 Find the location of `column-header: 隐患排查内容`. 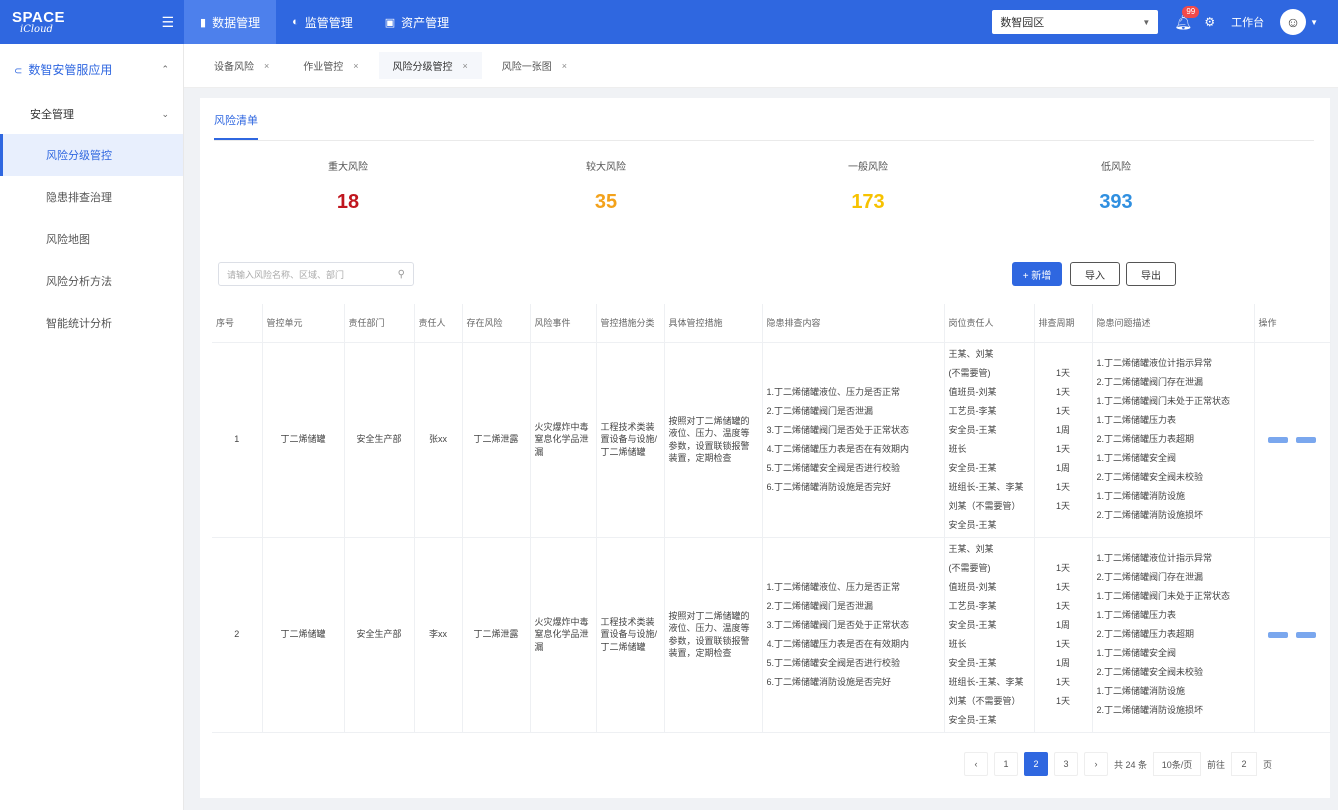

column-header: 隐患排查内容 is located at coordinates (853, 323).